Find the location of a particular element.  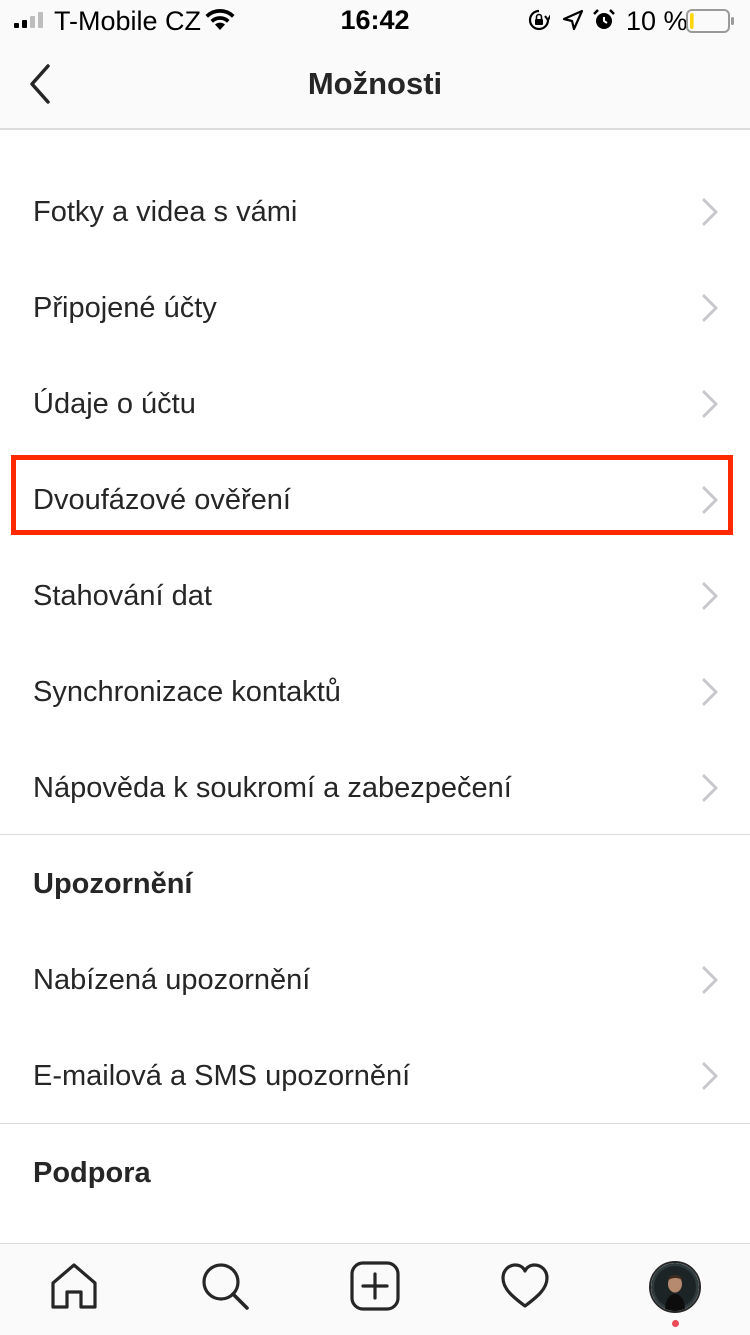

settings-item-label: Nabízená upozornění is located at coordinates (172, 980).